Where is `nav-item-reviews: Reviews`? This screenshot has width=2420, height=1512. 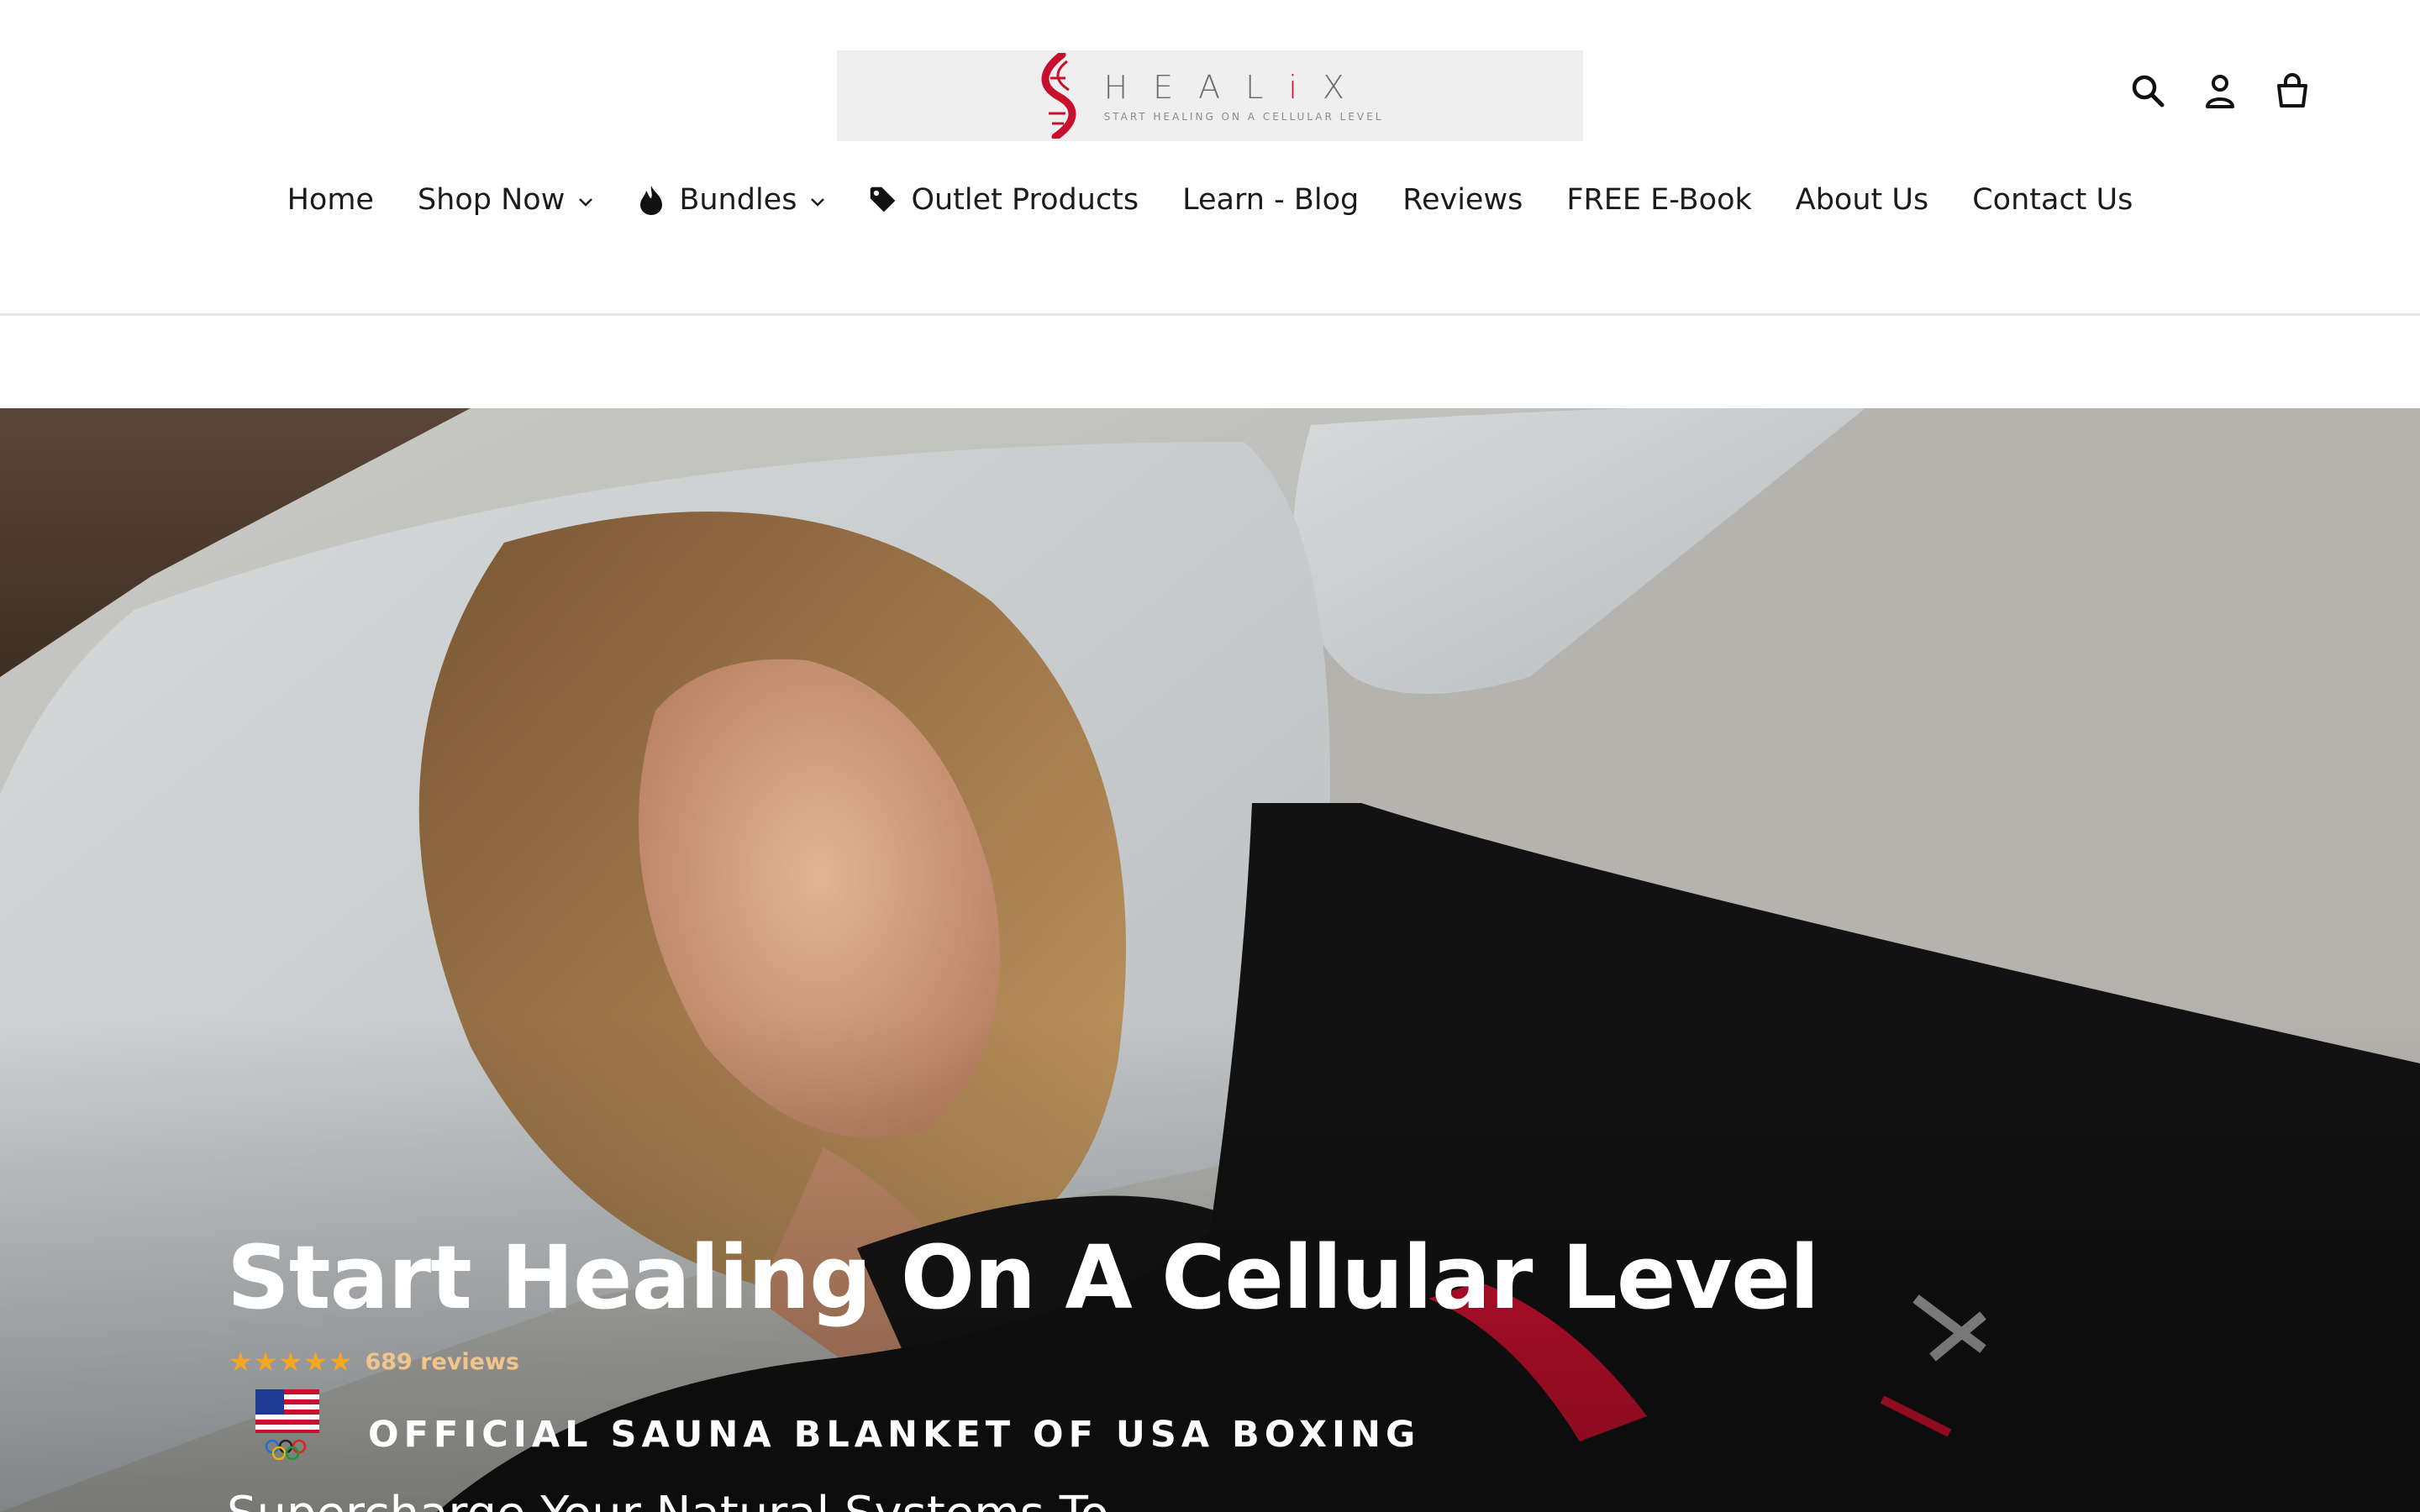 nav-item-reviews: Reviews is located at coordinates (1463, 200).